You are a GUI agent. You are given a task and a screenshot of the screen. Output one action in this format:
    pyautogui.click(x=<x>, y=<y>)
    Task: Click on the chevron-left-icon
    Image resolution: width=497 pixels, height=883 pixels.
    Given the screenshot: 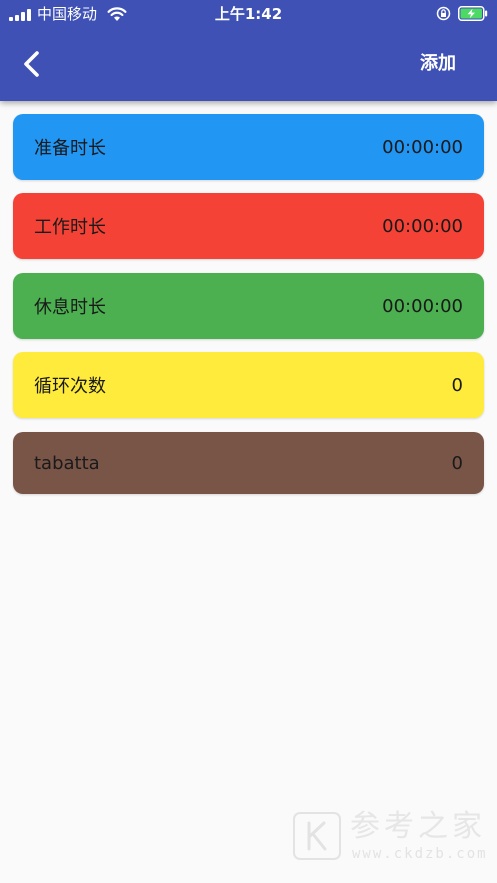 What is the action you would take?
    pyautogui.click(x=31, y=64)
    